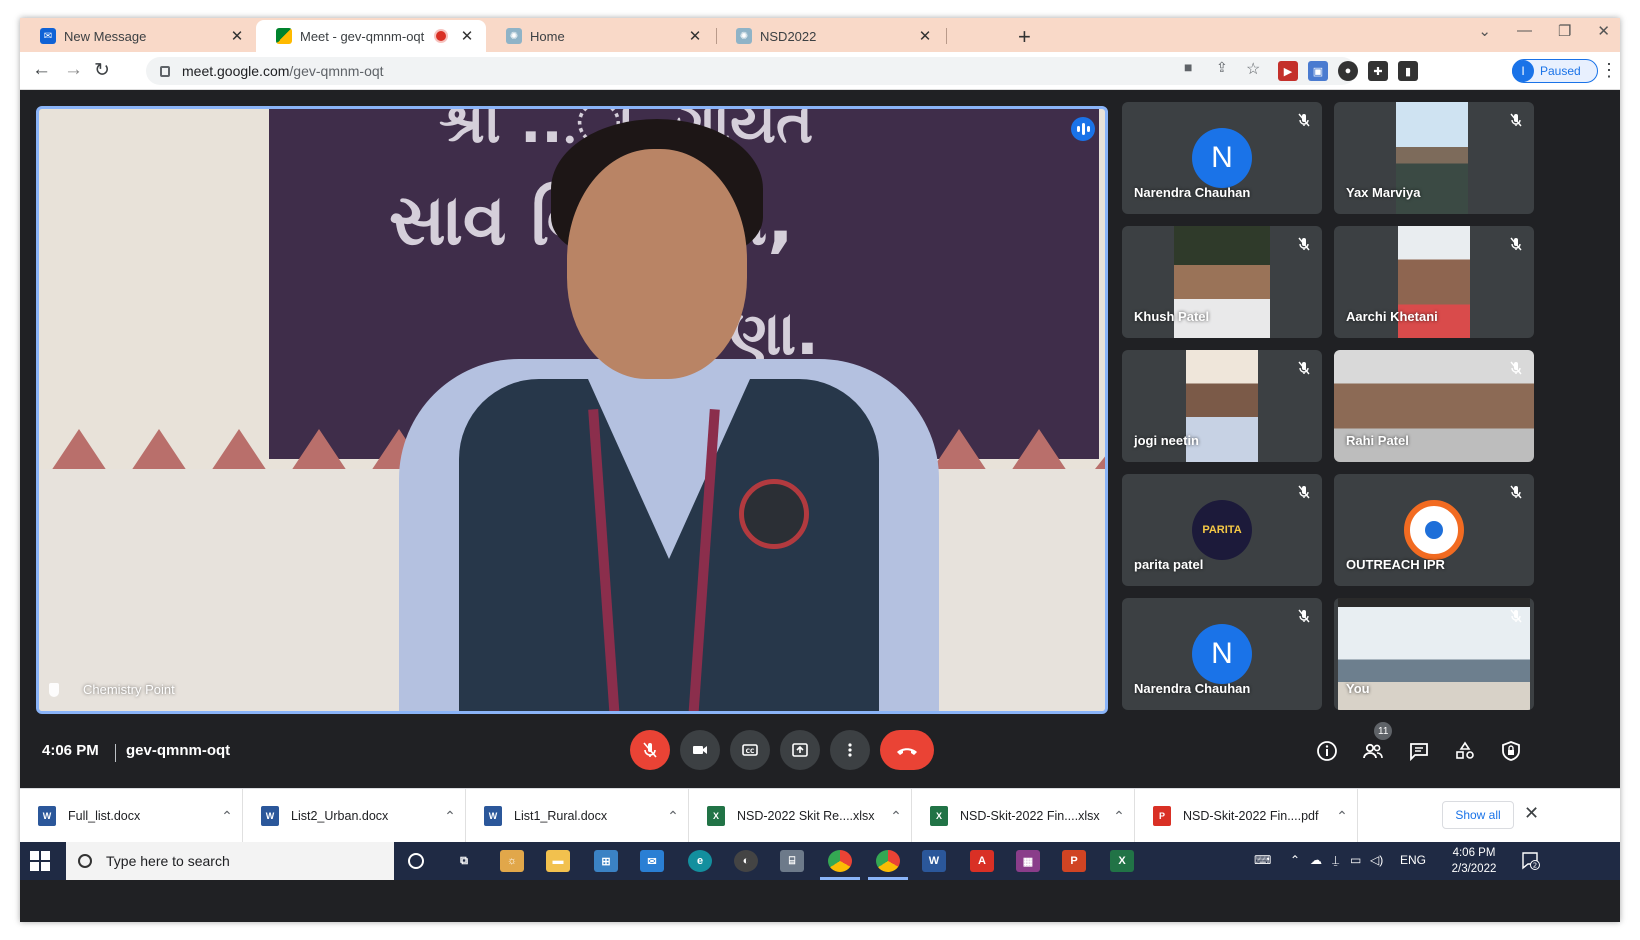 This screenshot has height=940, width=1640. What do you see at coordinates (1222, 530) in the screenshot?
I see `participant-tile: PARITA parita patel` at bounding box center [1222, 530].